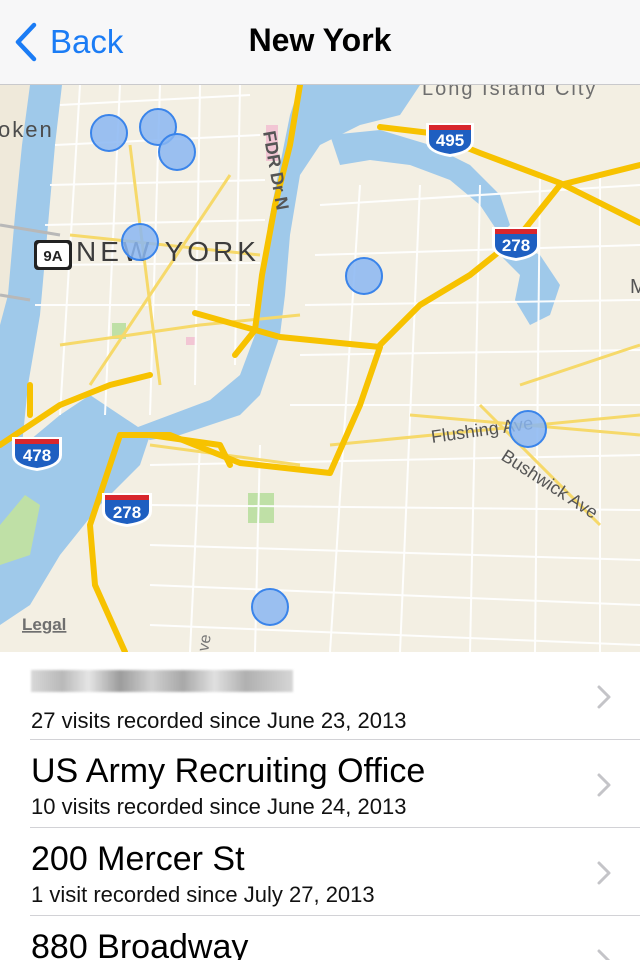 The height and width of the screenshot is (960, 640). What do you see at coordinates (27, 129) in the screenshot?
I see `map-label-hoboken: oken` at bounding box center [27, 129].